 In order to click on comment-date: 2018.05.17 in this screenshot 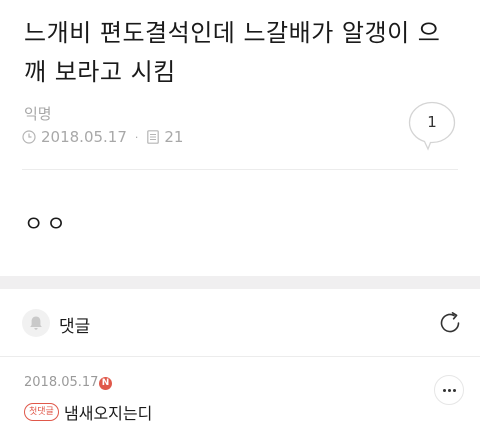, I will do `click(61, 382)`.